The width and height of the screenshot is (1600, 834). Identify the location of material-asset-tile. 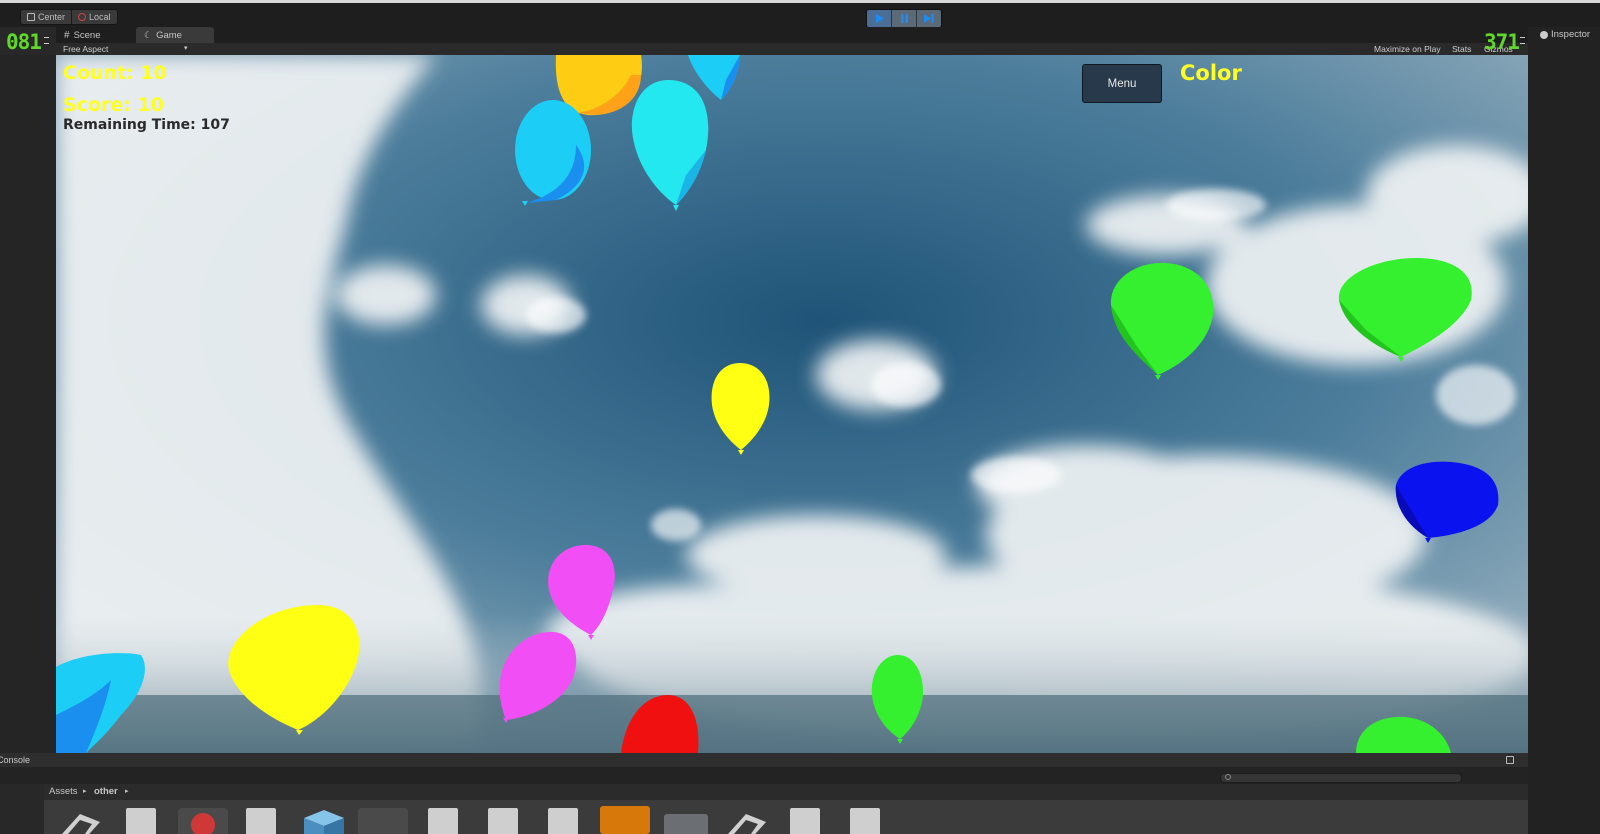
(203, 821).